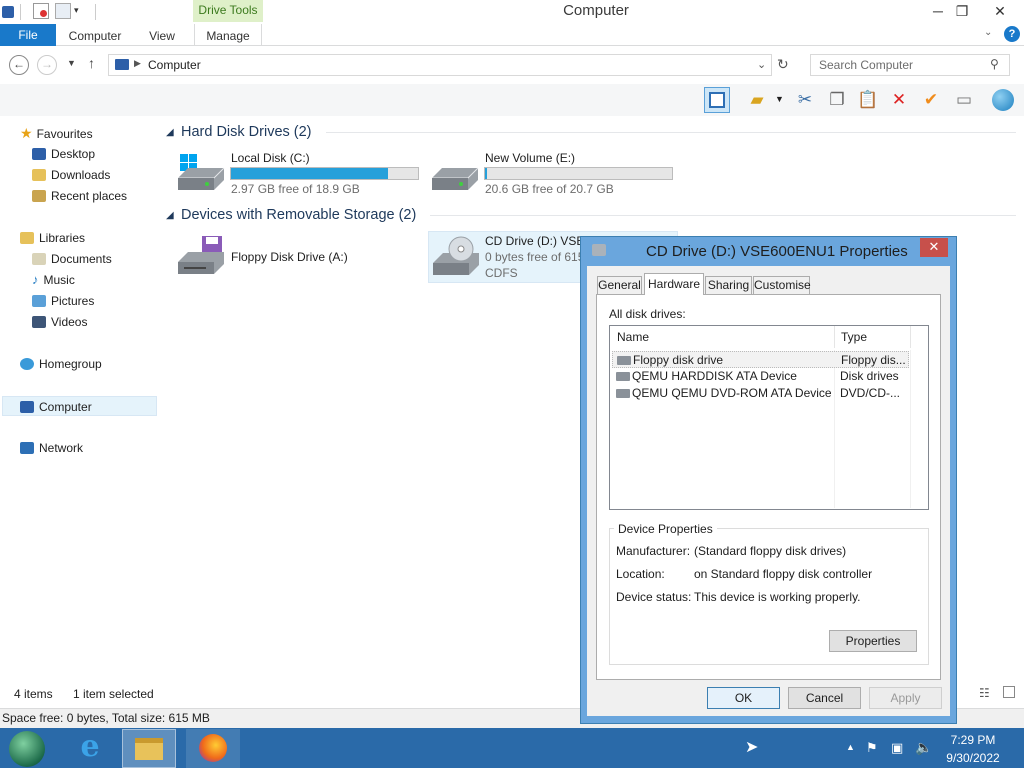 The image size is (1024, 768). What do you see at coordinates (81, 175) in the screenshot?
I see `nav-label: Downloads` at bounding box center [81, 175].